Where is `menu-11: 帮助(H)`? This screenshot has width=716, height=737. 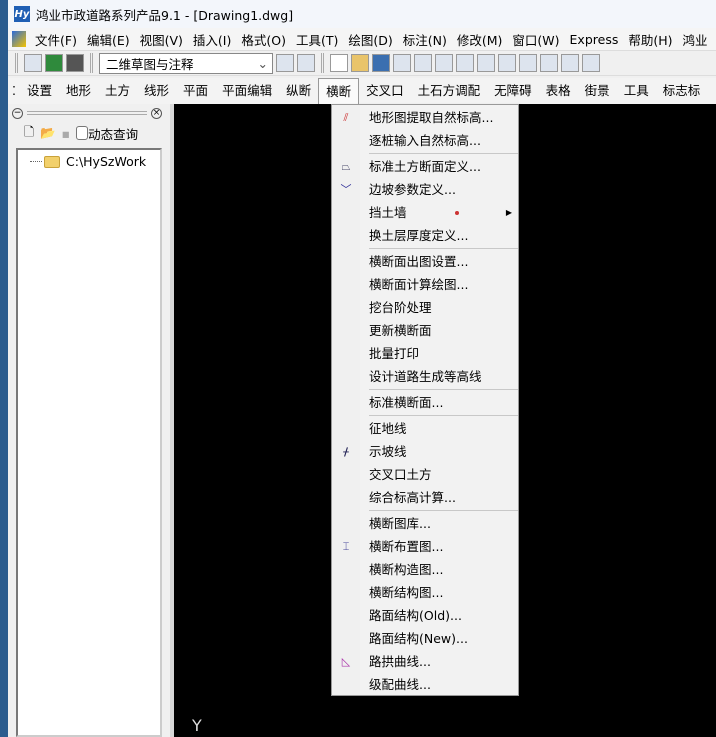
menu-11: 帮助(H) is located at coordinates (650, 39).